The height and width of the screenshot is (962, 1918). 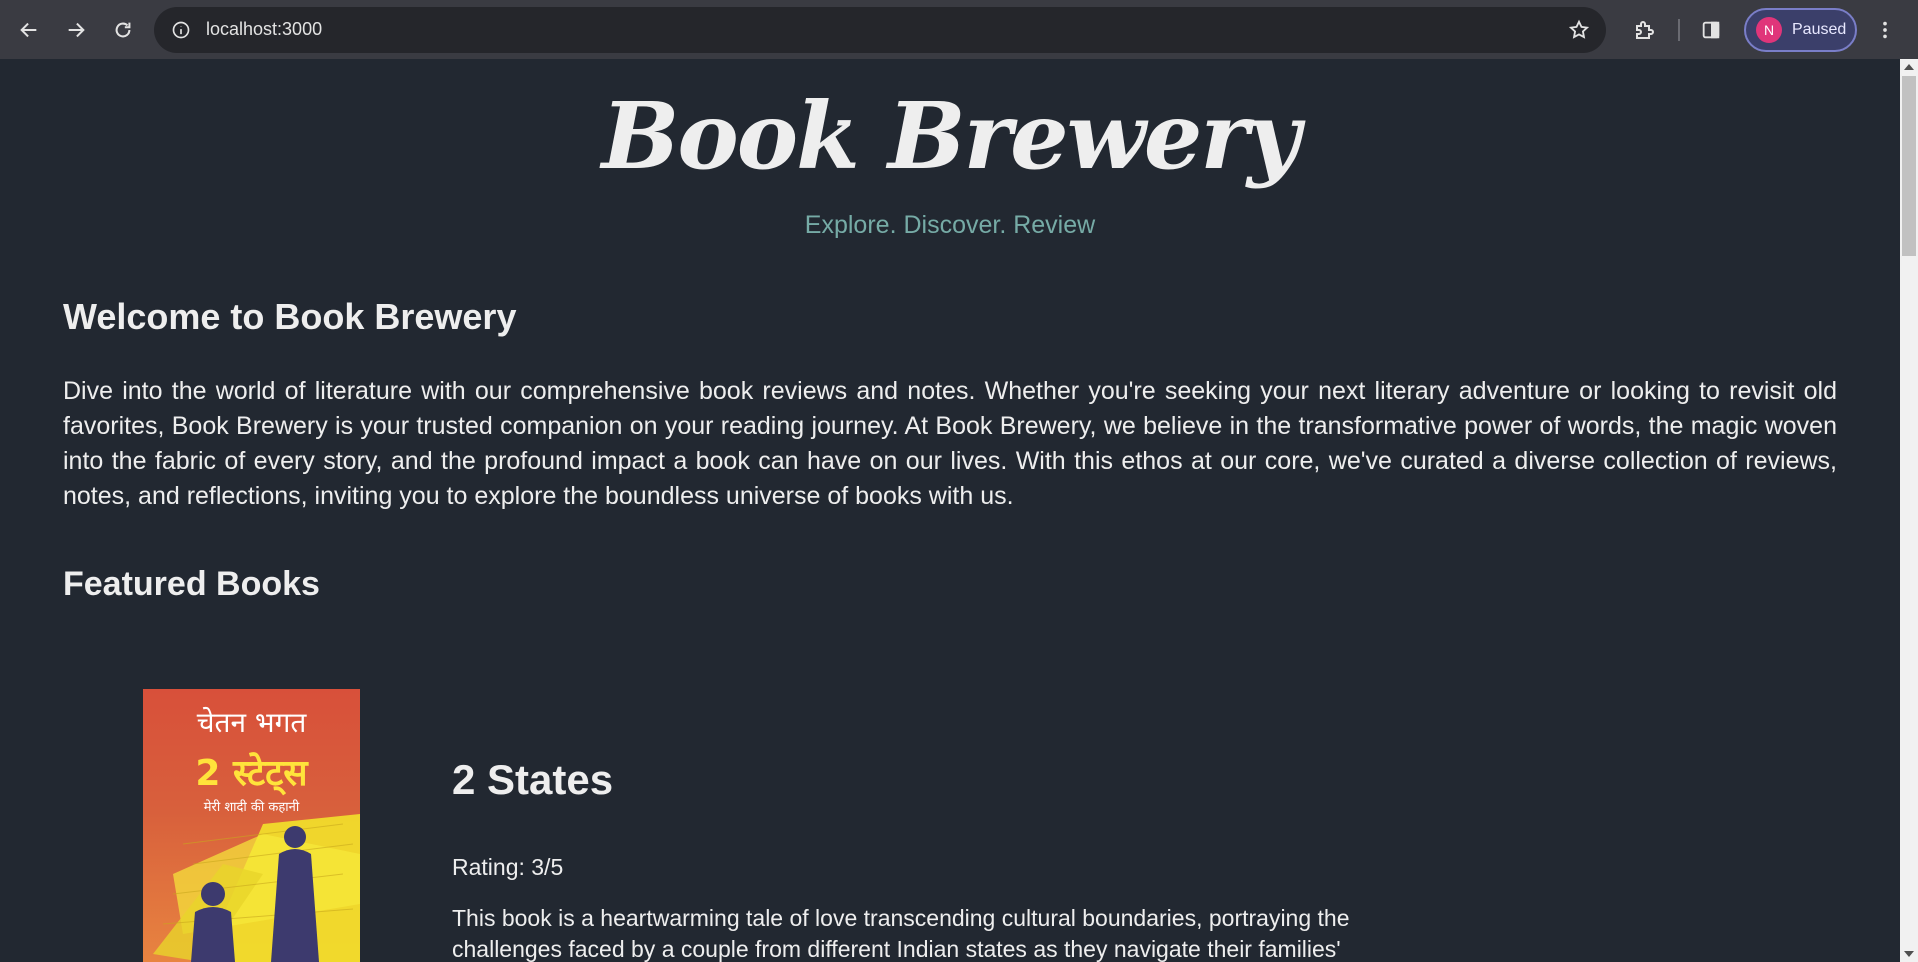 I want to click on side-panel-icon, so click(x=1711, y=29).